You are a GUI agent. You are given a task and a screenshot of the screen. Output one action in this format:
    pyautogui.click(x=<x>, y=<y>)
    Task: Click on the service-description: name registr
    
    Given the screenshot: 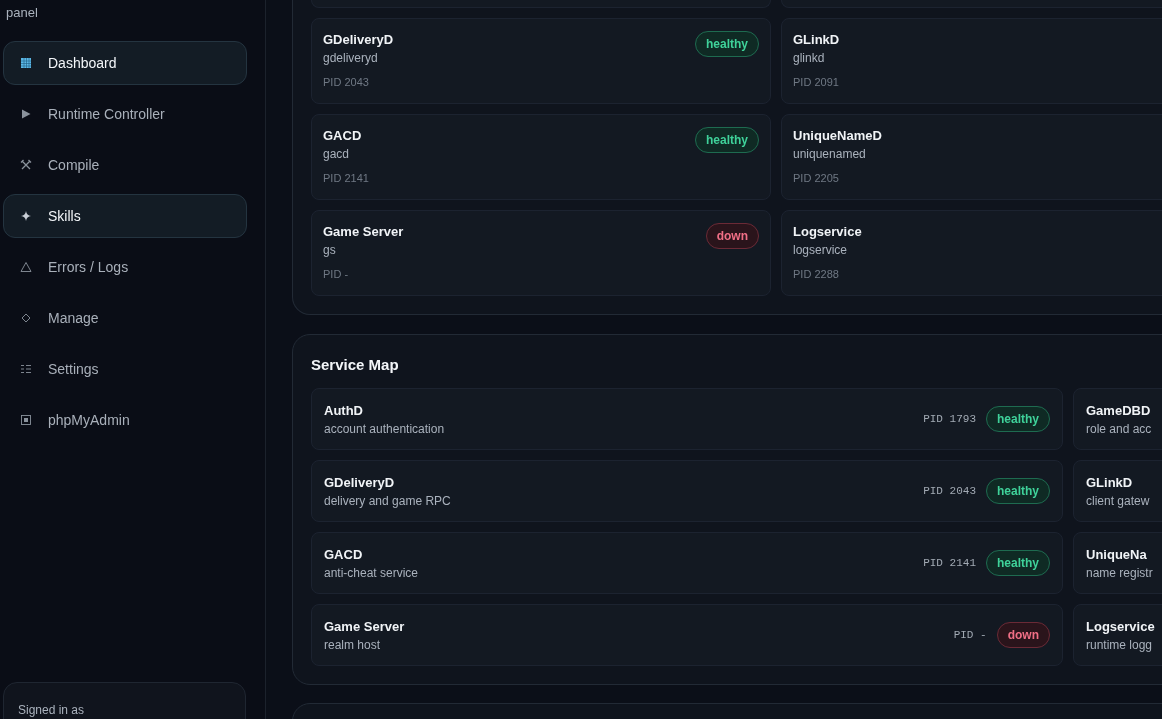 What is the action you would take?
    pyautogui.click(x=1120, y=572)
    